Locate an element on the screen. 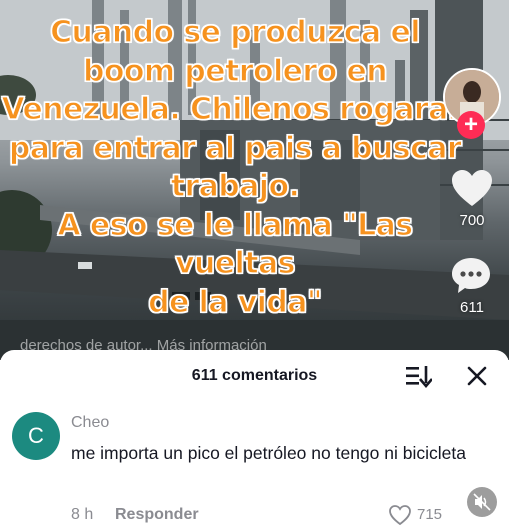 Image resolution: width=509 pixels, height=527 pixels. comment-bubble-icon is located at coordinates (471, 275).